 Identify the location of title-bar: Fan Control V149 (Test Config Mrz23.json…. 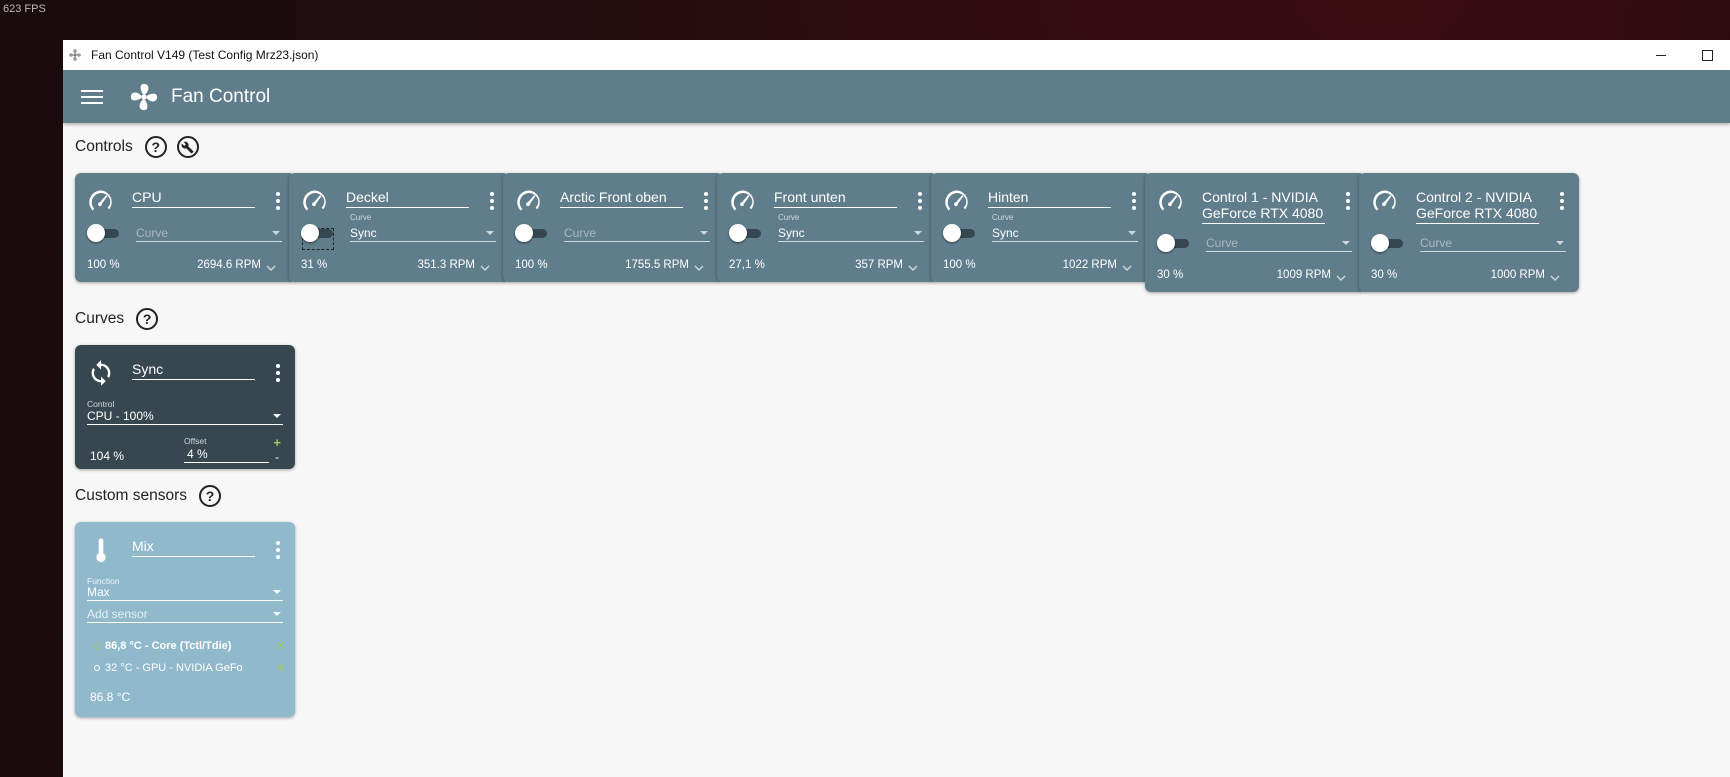
(896, 55).